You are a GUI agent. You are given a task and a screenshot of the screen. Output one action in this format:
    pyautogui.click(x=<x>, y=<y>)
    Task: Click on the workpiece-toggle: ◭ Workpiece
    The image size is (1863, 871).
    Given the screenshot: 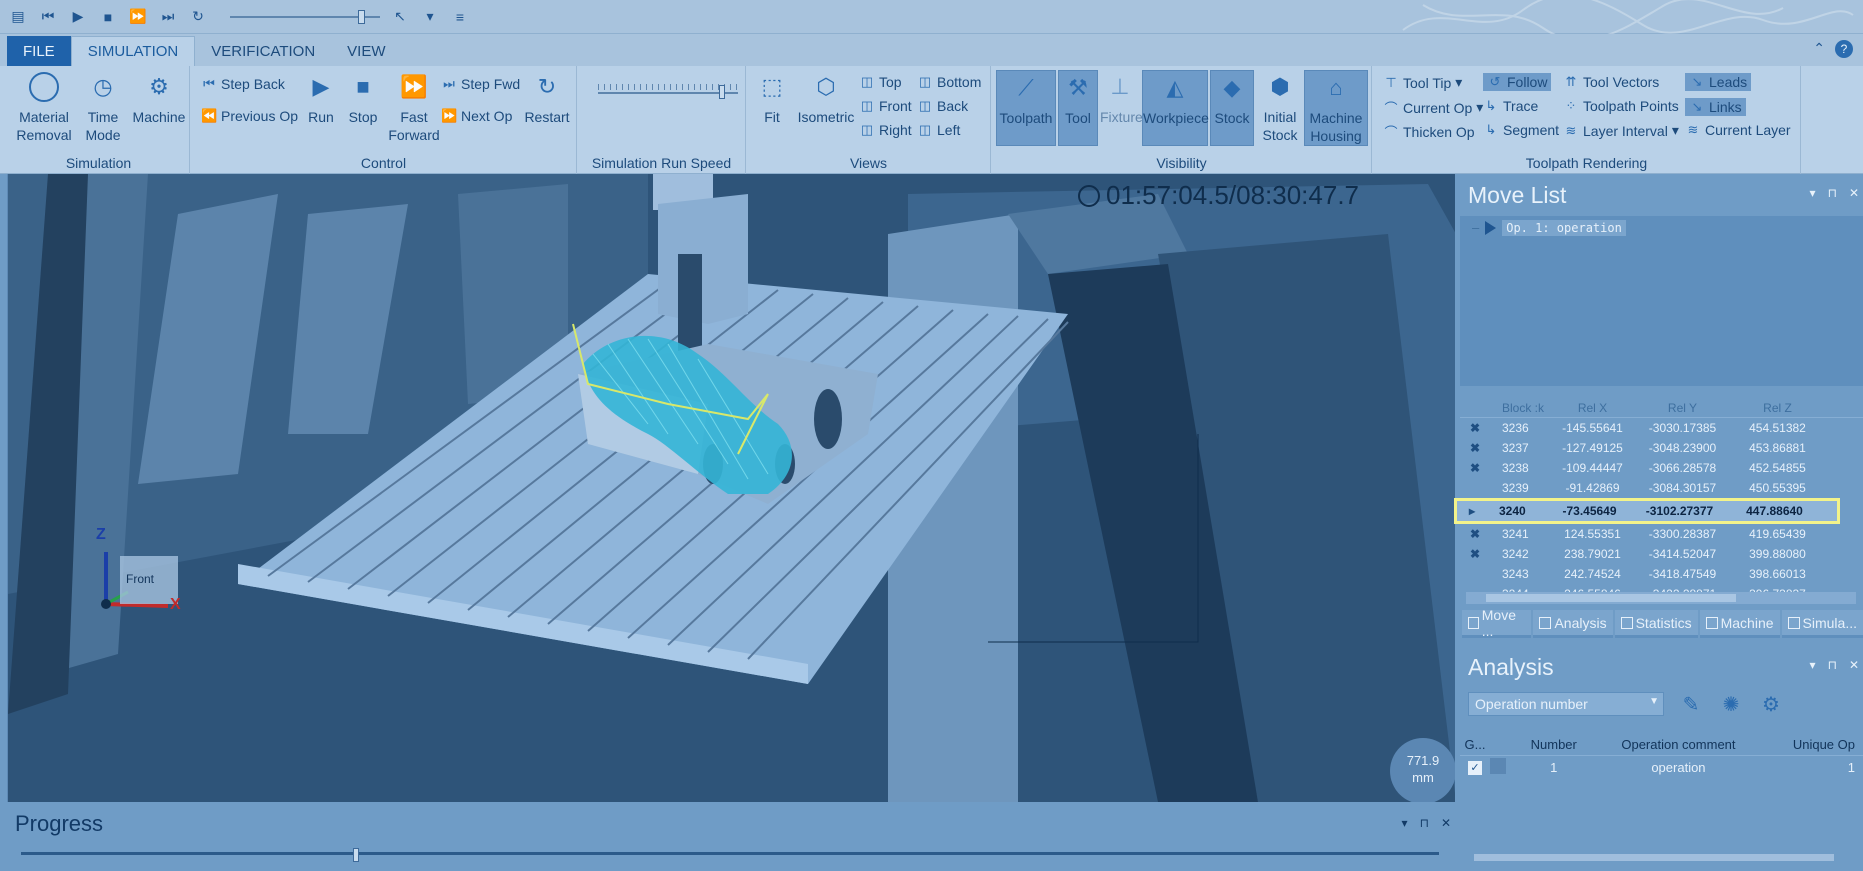 What is the action you would take?
    pyautogui.click(x=1175, y=108)
    